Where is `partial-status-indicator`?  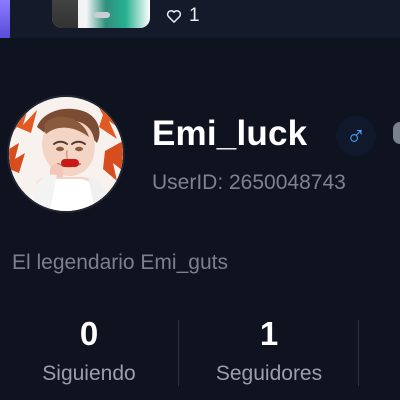 partial-status-indicator is located at coordinates (396, 133).